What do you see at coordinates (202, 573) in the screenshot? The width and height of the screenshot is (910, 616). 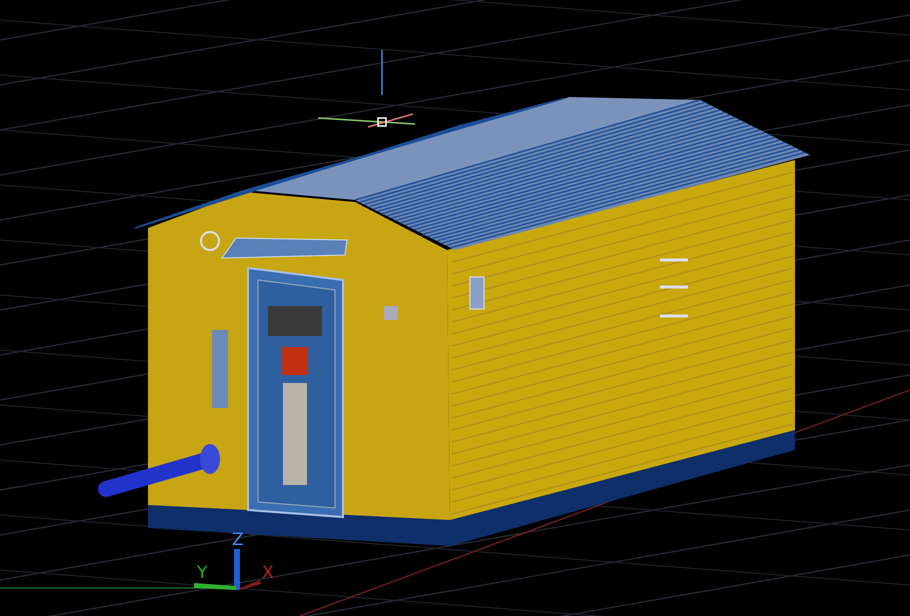 I see `axis-label: Y` at bounding box center [202, 573].